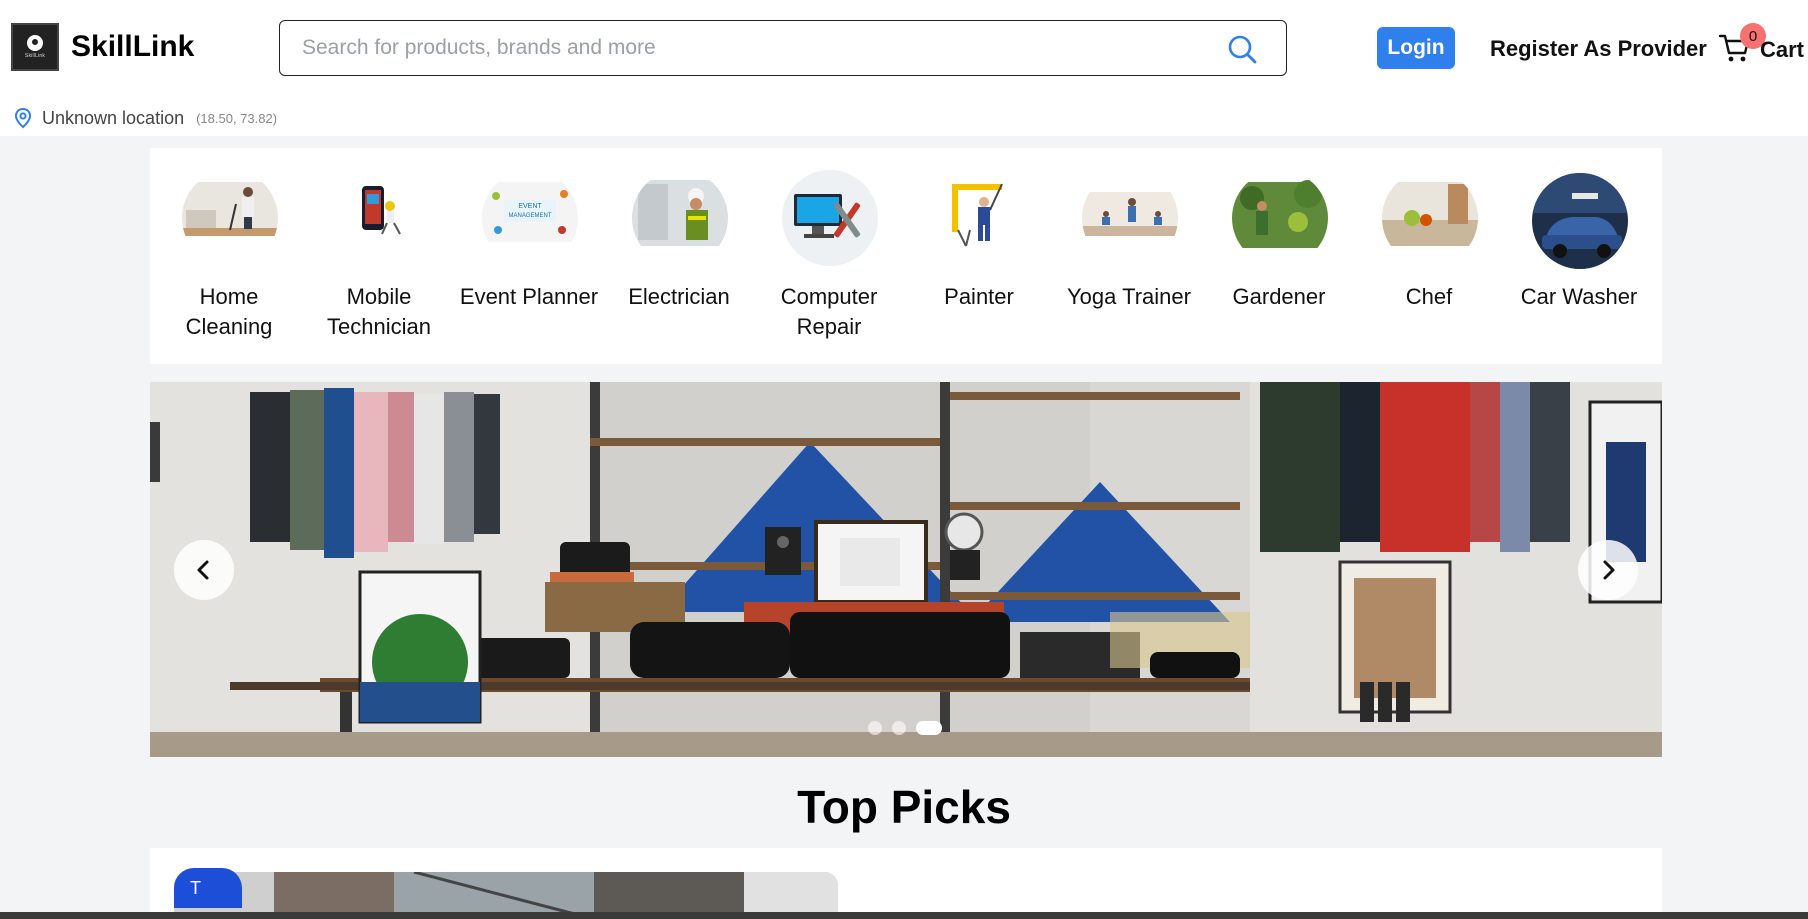 This screenshot has width=1808, height=919. I want to click on search-bar, so click(783, 48).